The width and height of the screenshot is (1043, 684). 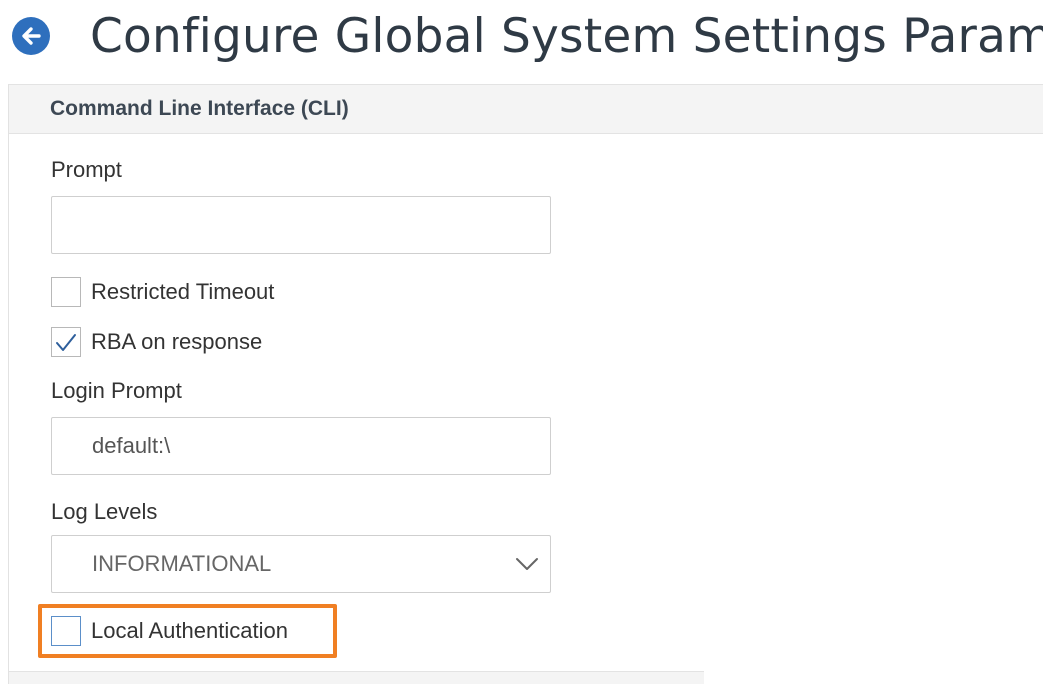 I want to click on page-header: Configure Global System Settings Param, so click(x=527, y=36).